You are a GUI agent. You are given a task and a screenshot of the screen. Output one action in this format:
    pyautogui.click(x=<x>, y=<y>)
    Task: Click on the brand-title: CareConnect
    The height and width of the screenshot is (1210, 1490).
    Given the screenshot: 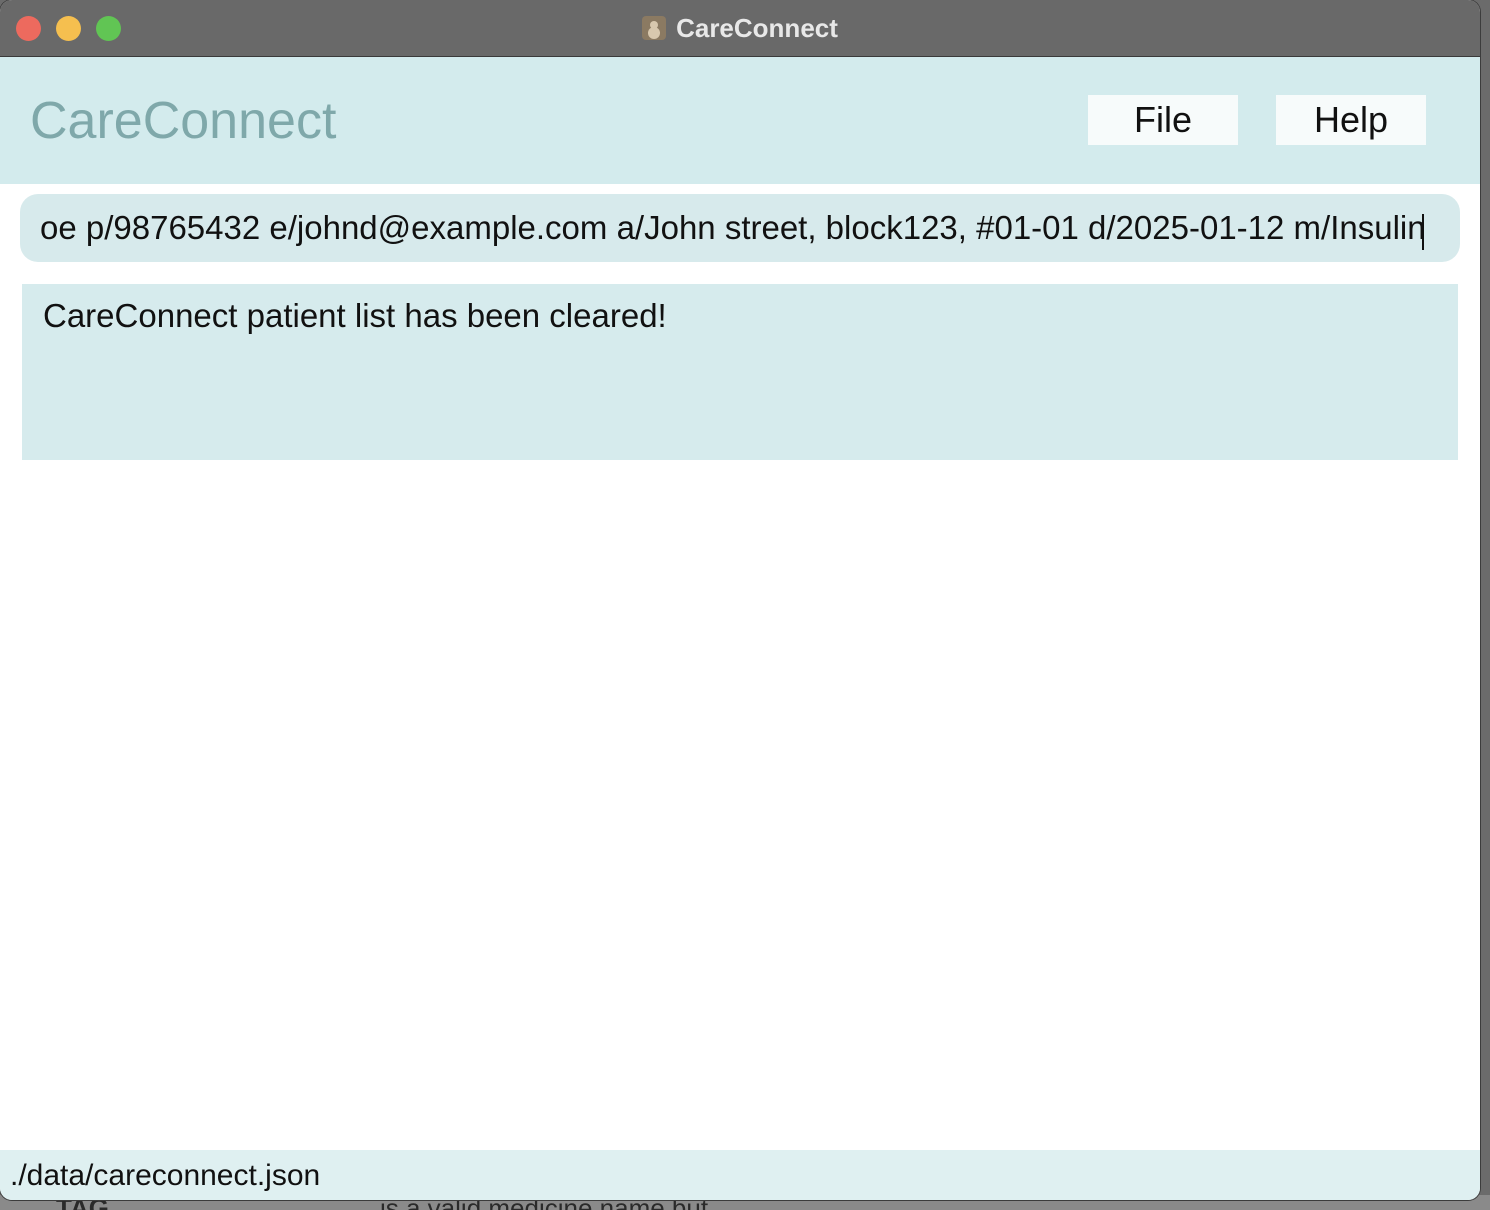 What is the action you would take?
    pyautogui.click(x=183, y=121)
    